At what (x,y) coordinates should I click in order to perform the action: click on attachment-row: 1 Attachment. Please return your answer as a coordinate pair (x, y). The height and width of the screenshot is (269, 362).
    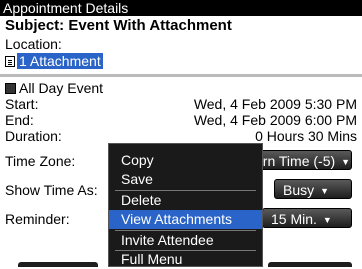
    Looking at the image, I should click on (54, 61).